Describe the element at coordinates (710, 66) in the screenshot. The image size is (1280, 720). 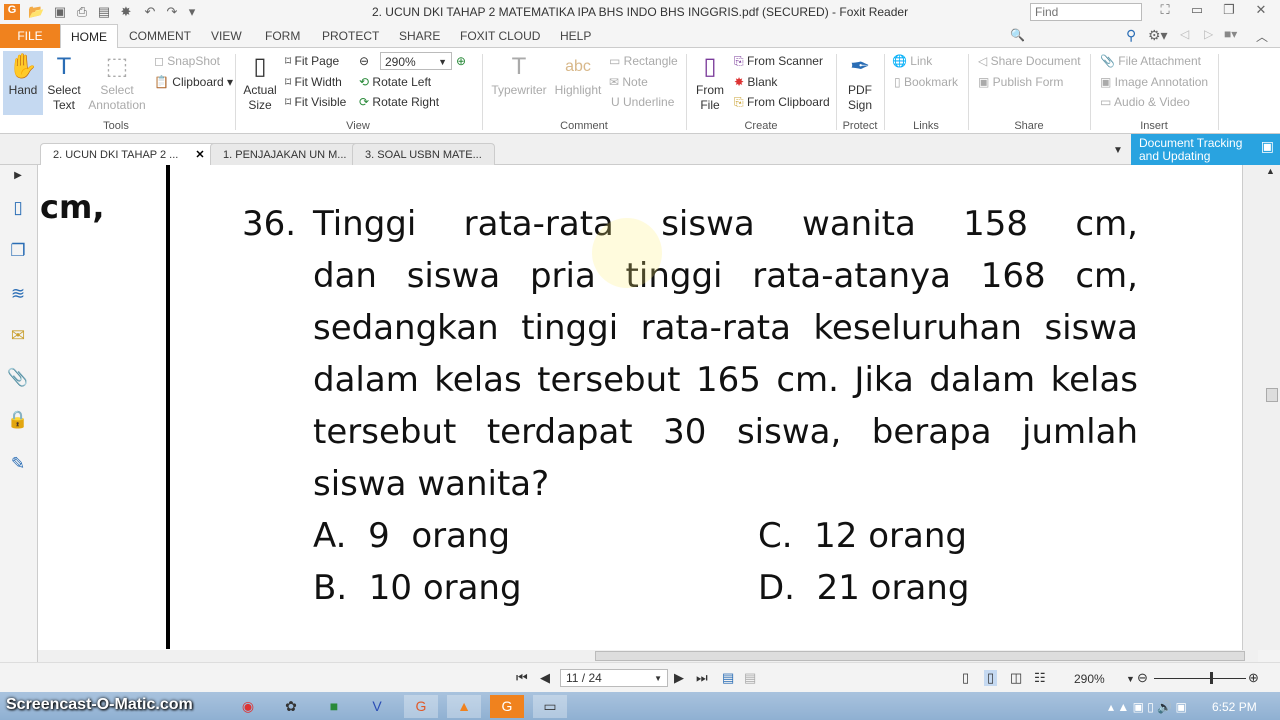
I see `file-icon: ▯` at that location.